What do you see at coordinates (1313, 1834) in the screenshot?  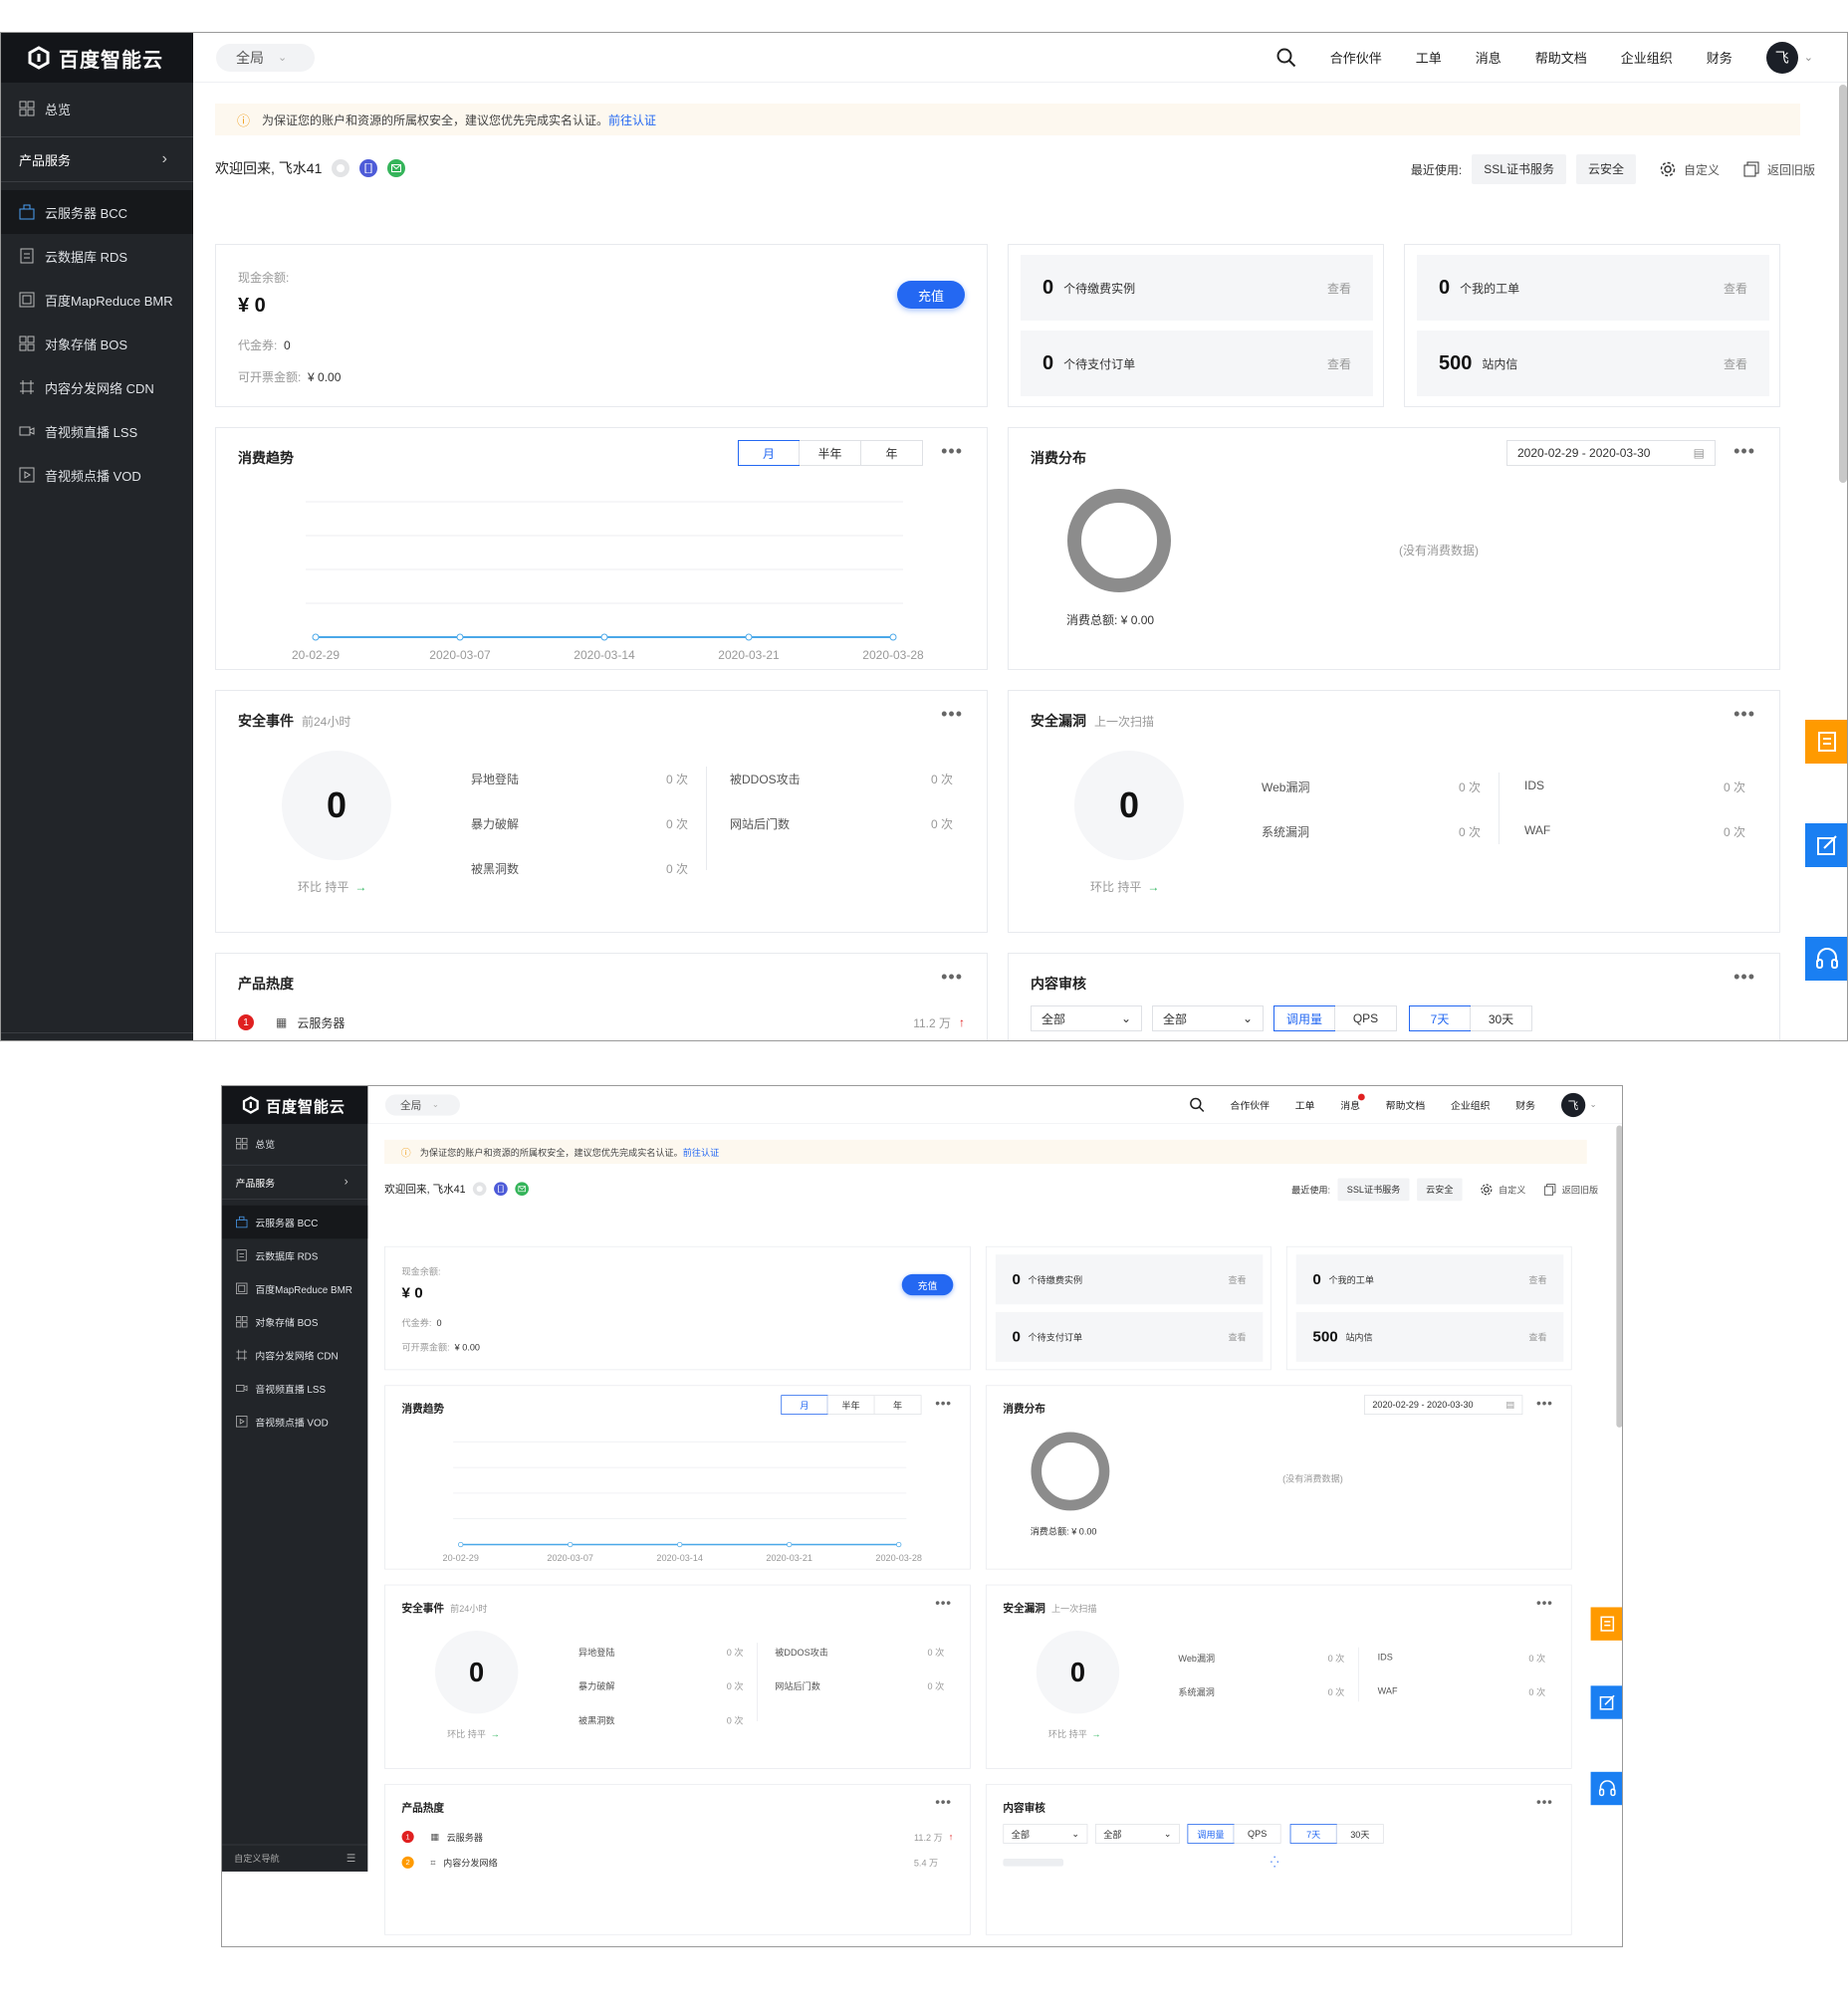 I see `tab-7d: 7天` at bounding box center [1313, 1834].